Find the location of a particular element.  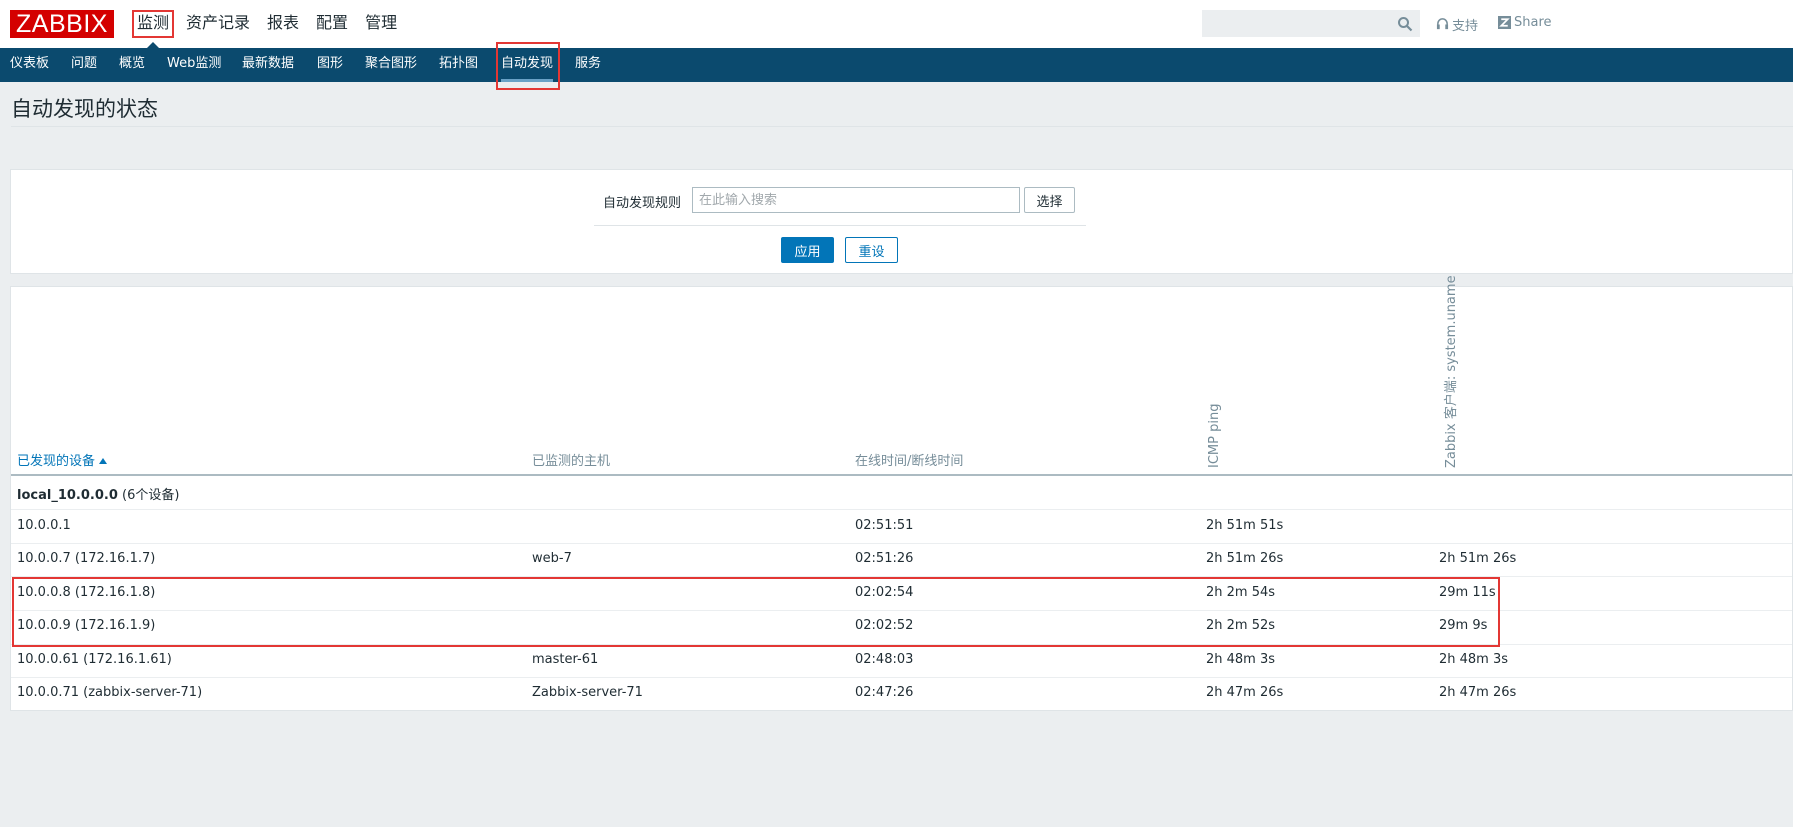

filter-divider is located at coordinates (840, 225).